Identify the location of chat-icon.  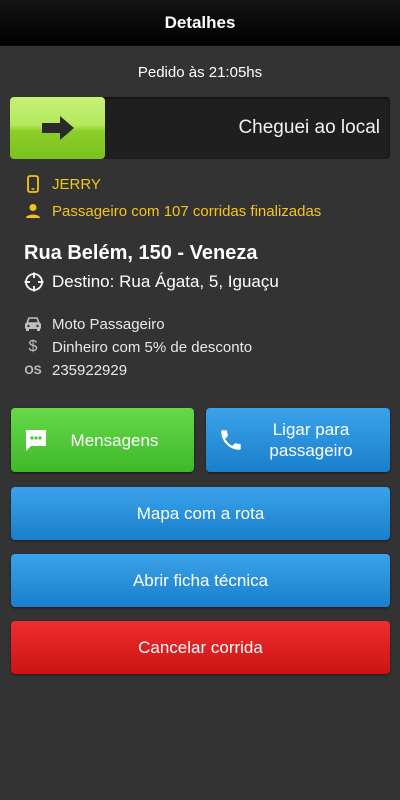
(36, 440).